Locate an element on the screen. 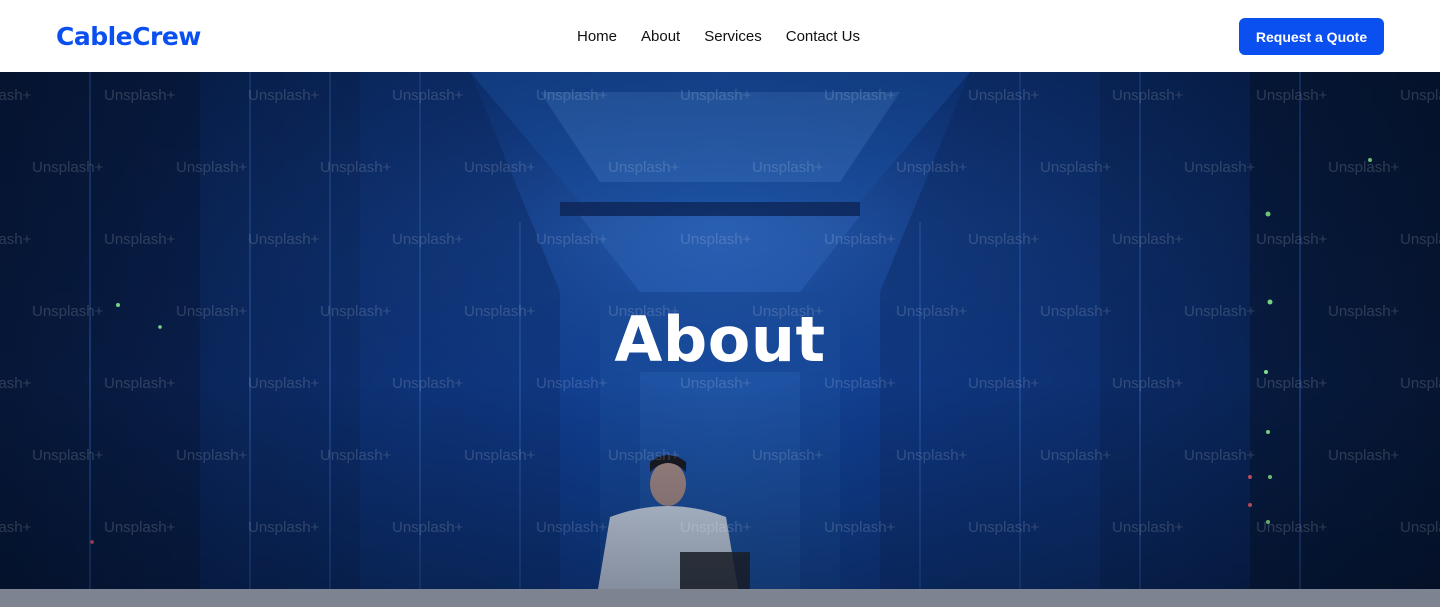 Image resolution: width=1440 pixels, height=607 pixels. hero-title: About is located at coordinates (720, 339).